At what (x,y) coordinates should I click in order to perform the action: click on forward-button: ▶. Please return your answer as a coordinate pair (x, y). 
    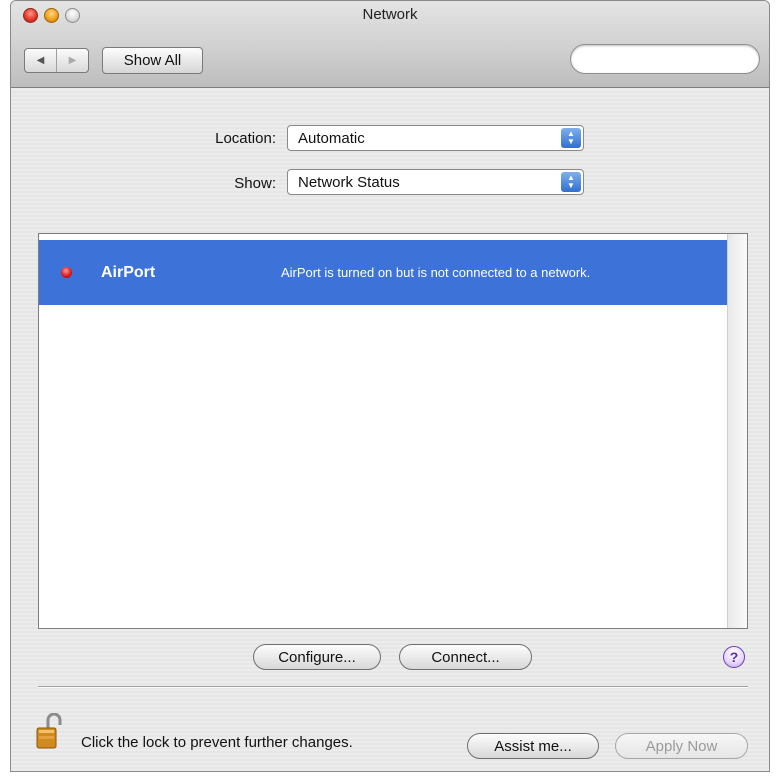
    Looking at the image, I should click on (72, 60).